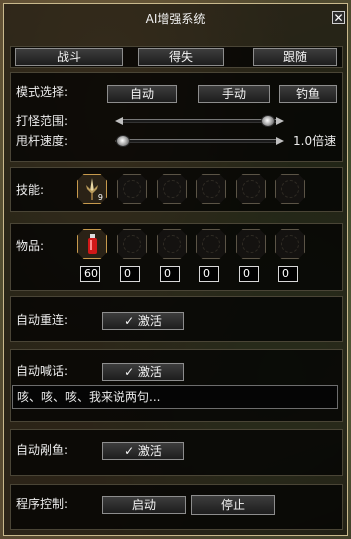 The height and width of the screenshot is (539, 351). I want to click on close-icon: ✕, so click(338, 18).